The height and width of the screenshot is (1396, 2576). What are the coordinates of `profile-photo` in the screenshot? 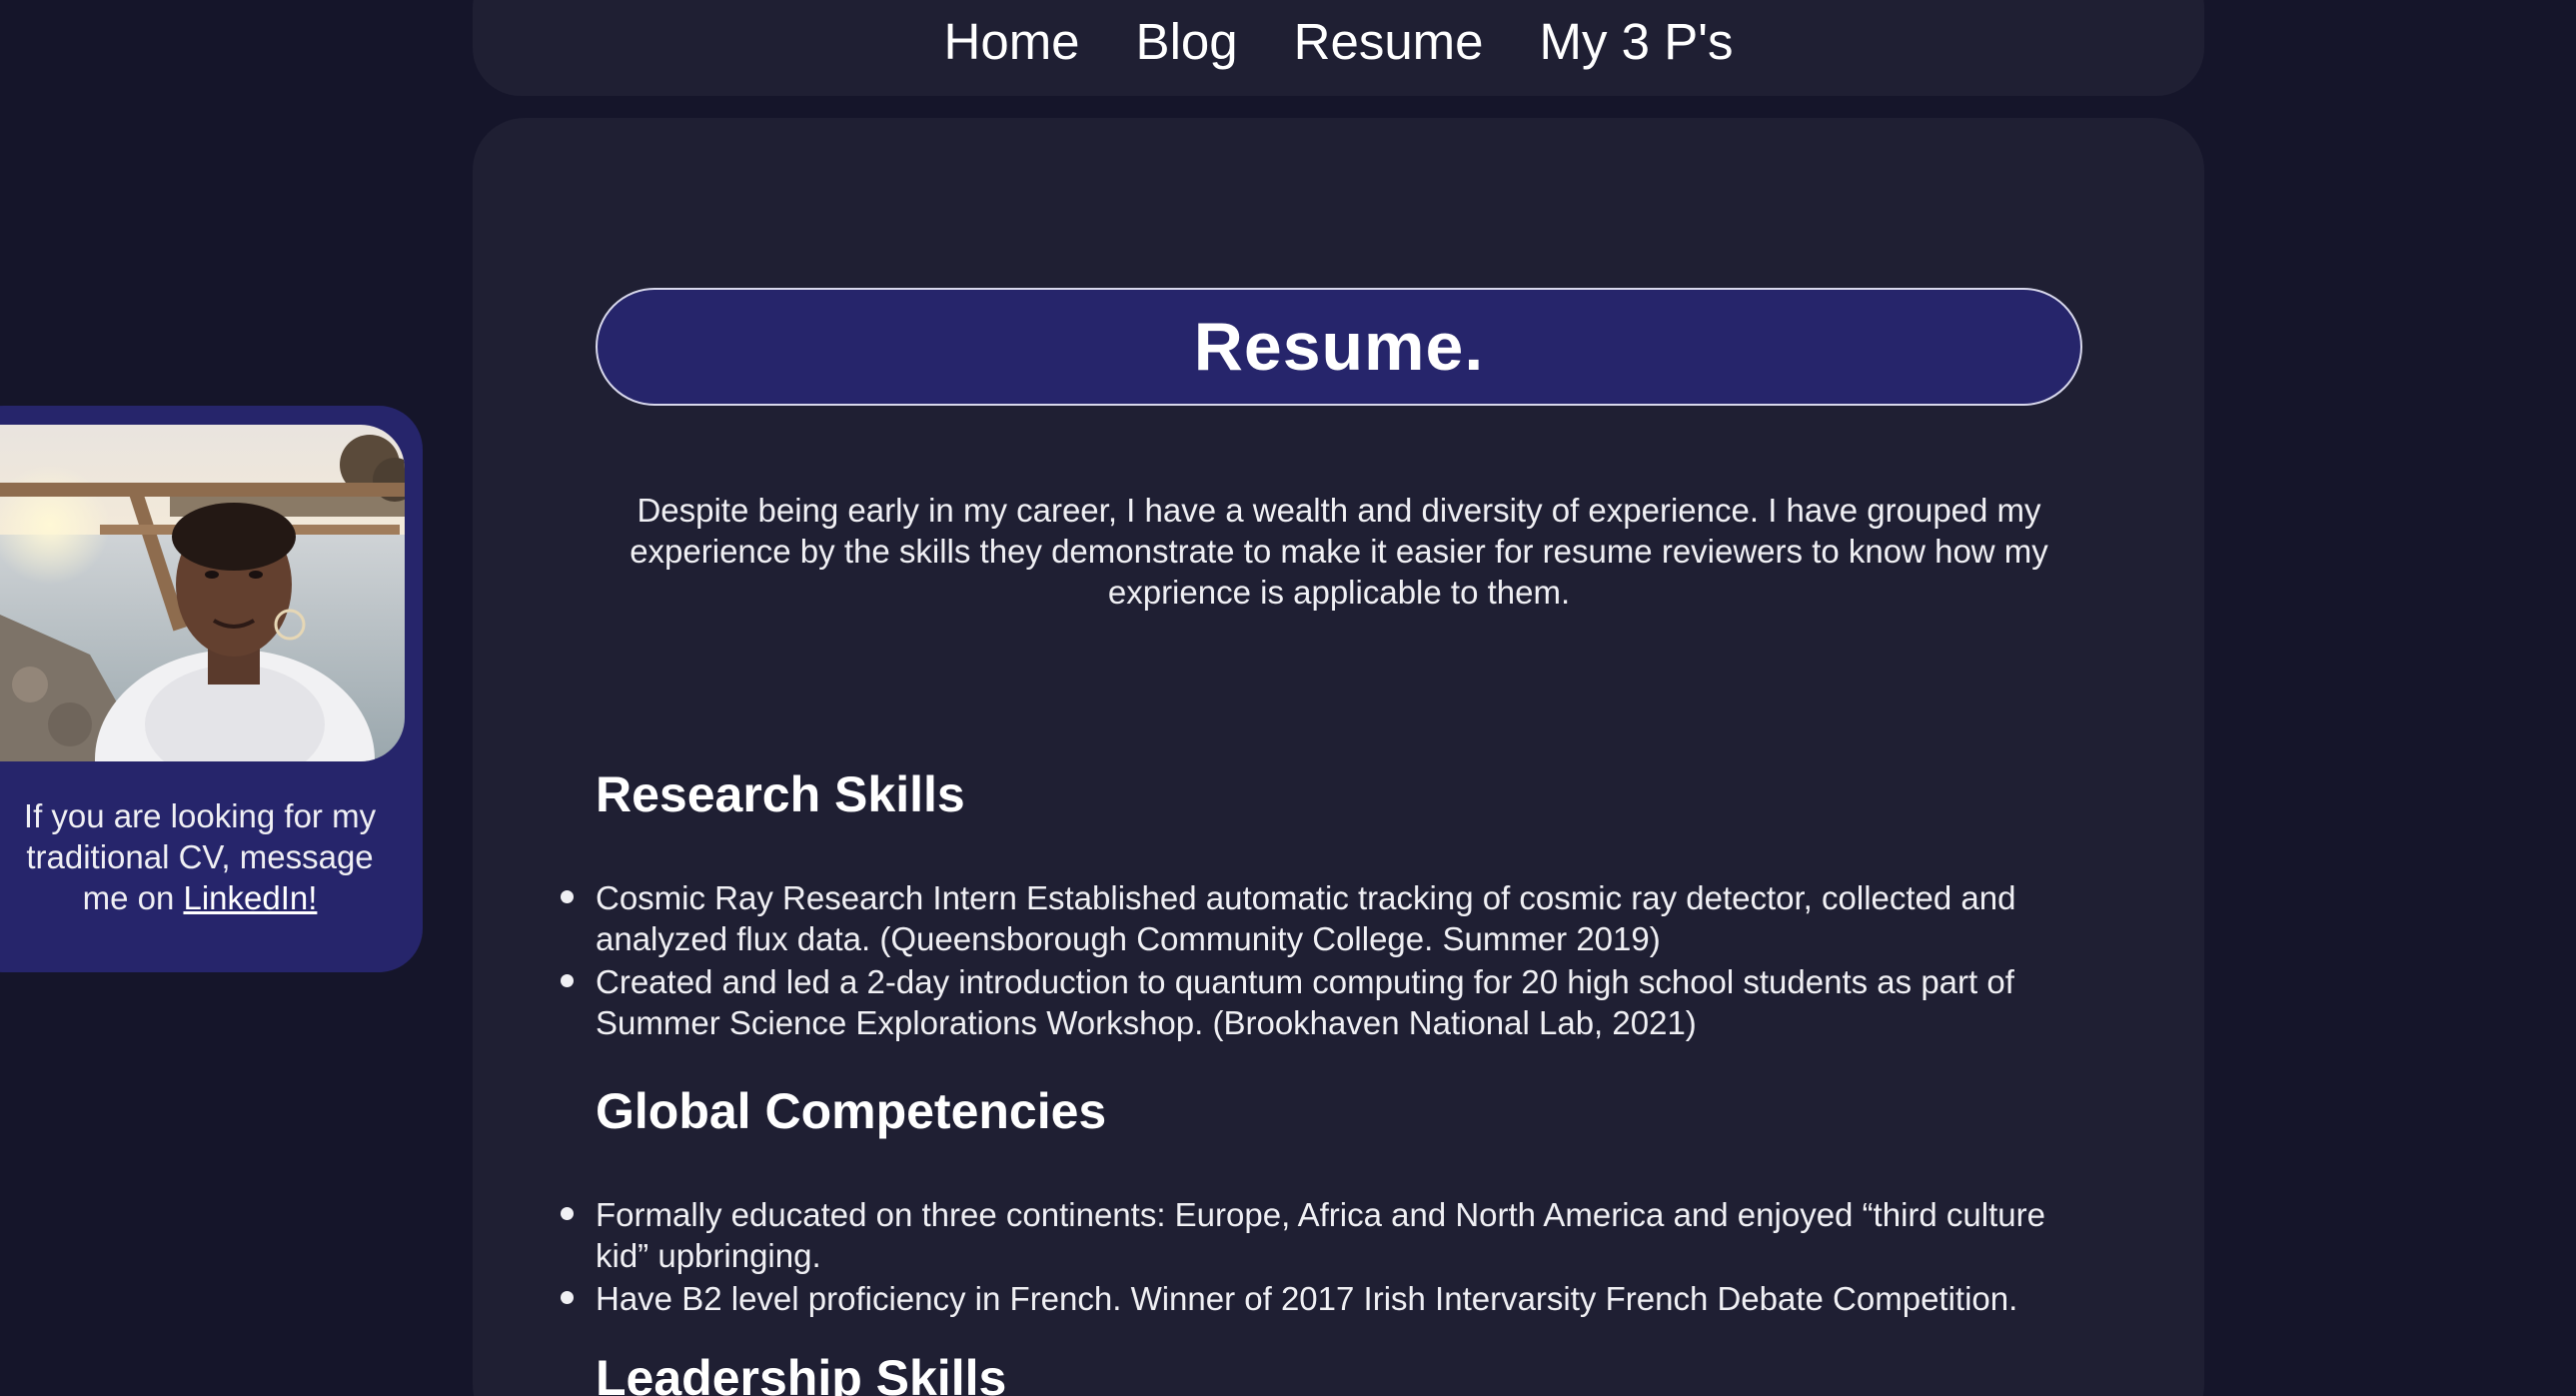 It's located at (202, 593).